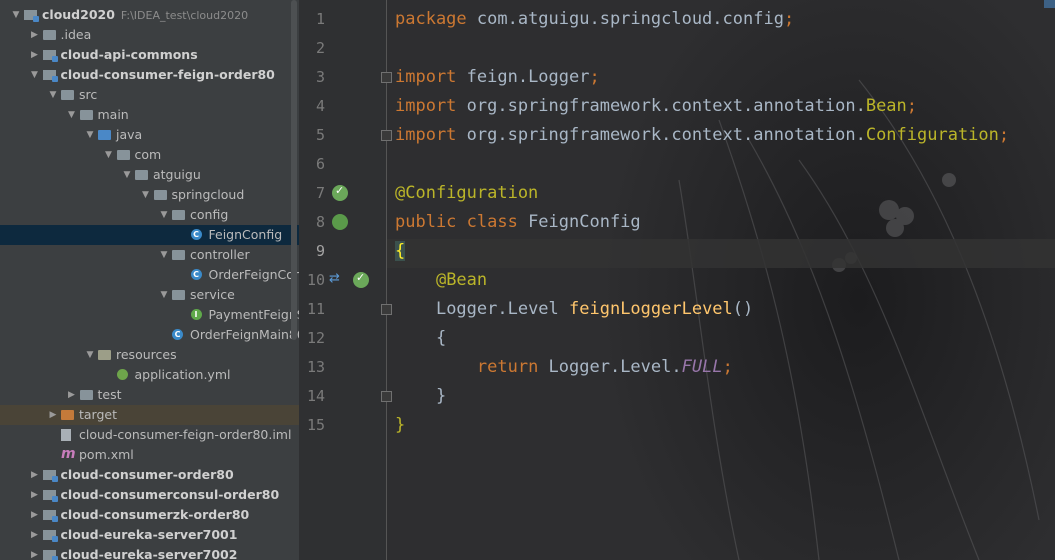  I want to click on tree-item-label: springcloud, so click(208, 194).